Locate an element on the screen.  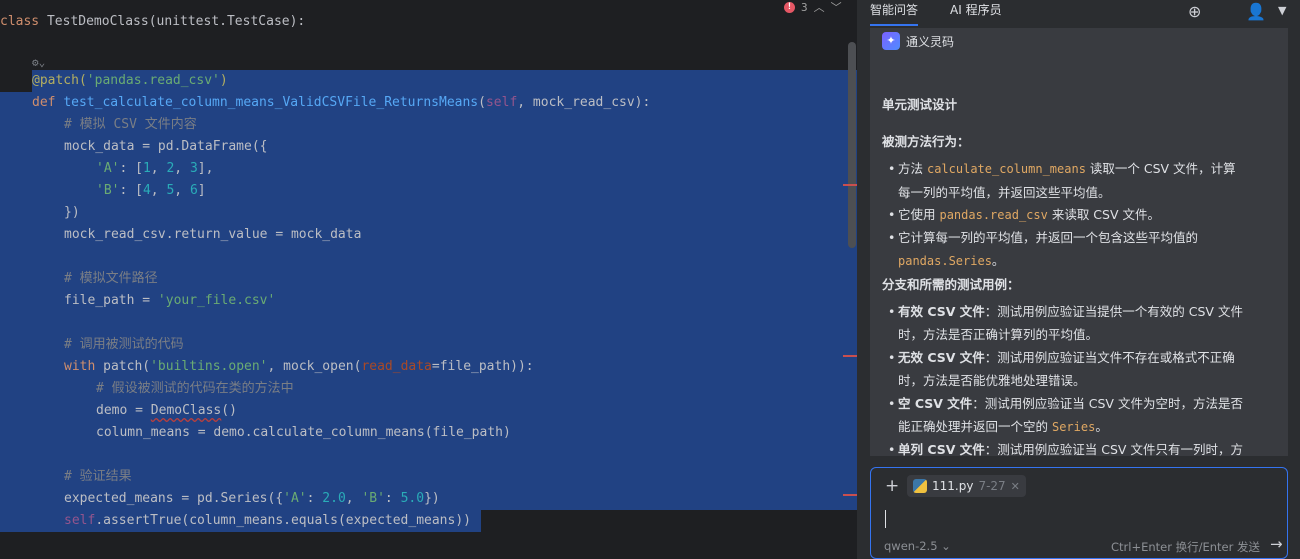
input-hint: Ctrl+Enter 换行/Enter 发送 is located at coordinates (1186, 547).